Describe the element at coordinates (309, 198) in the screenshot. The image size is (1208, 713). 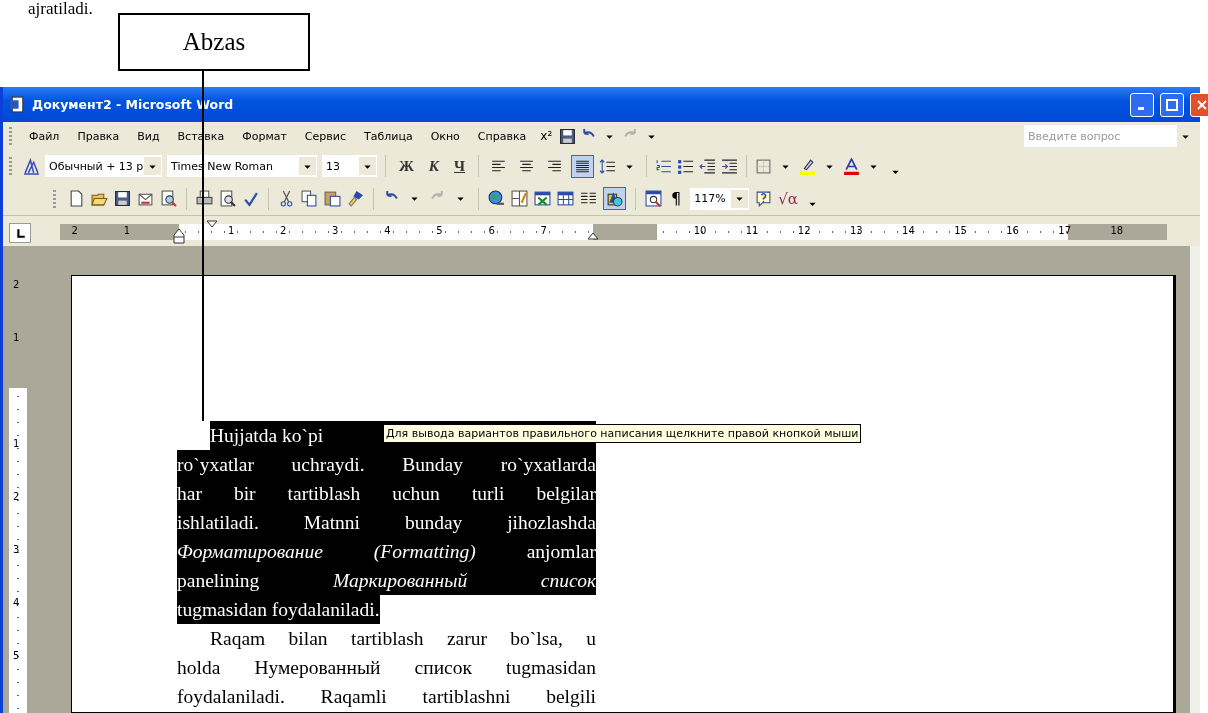
I see `copy-icon` at that location.